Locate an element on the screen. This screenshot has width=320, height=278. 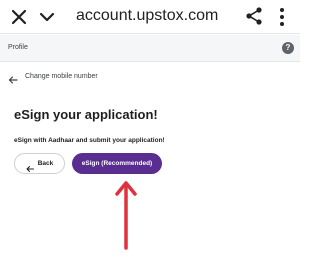
share-icon is located at coordinates (254, 16).